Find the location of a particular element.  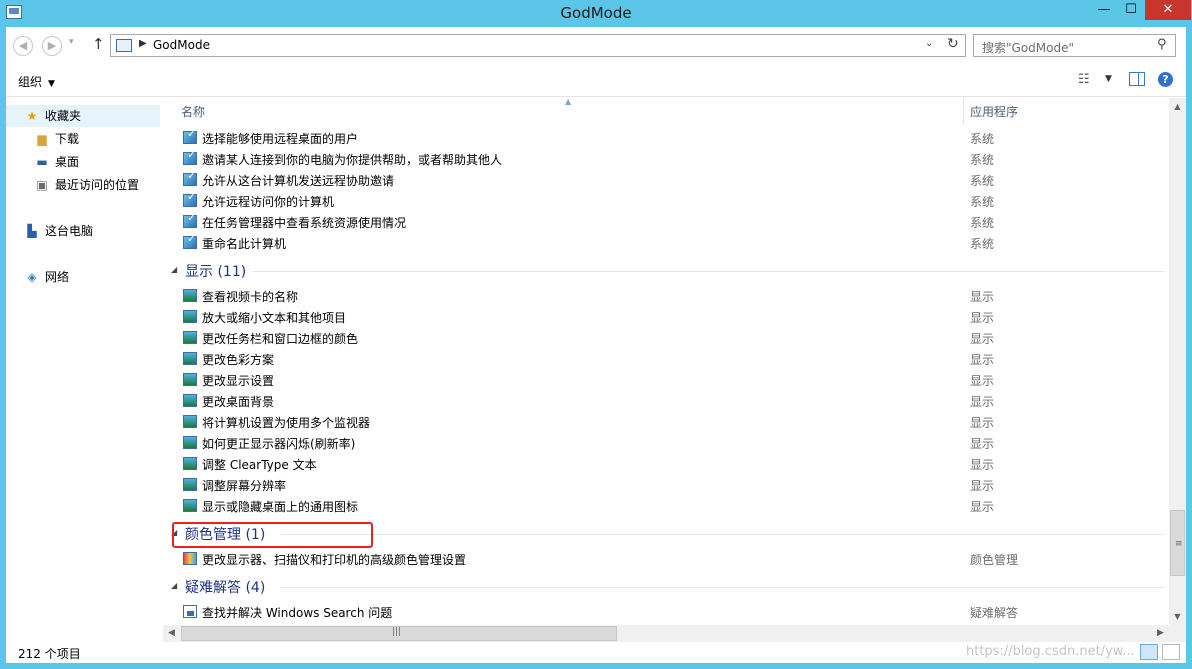

vertical-scroll-thumb: ≡ is located at coordinates (1177, 543).